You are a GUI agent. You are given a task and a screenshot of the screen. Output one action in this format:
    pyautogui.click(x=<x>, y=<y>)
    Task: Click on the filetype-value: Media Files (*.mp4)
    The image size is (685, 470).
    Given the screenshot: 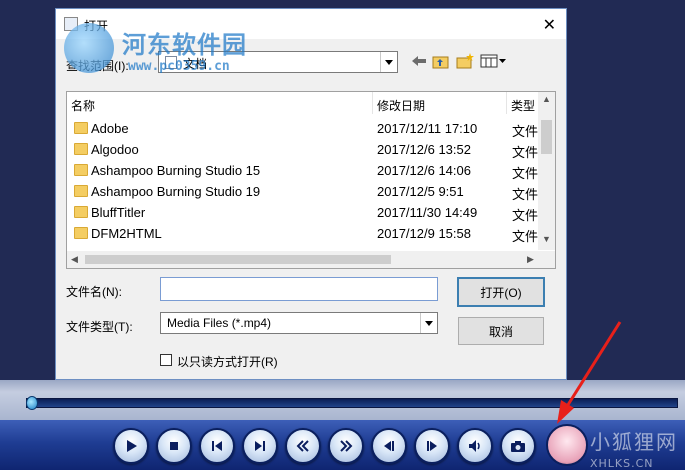 What is the action you would take?
    pyautogui.click(x=219, y=323)
    